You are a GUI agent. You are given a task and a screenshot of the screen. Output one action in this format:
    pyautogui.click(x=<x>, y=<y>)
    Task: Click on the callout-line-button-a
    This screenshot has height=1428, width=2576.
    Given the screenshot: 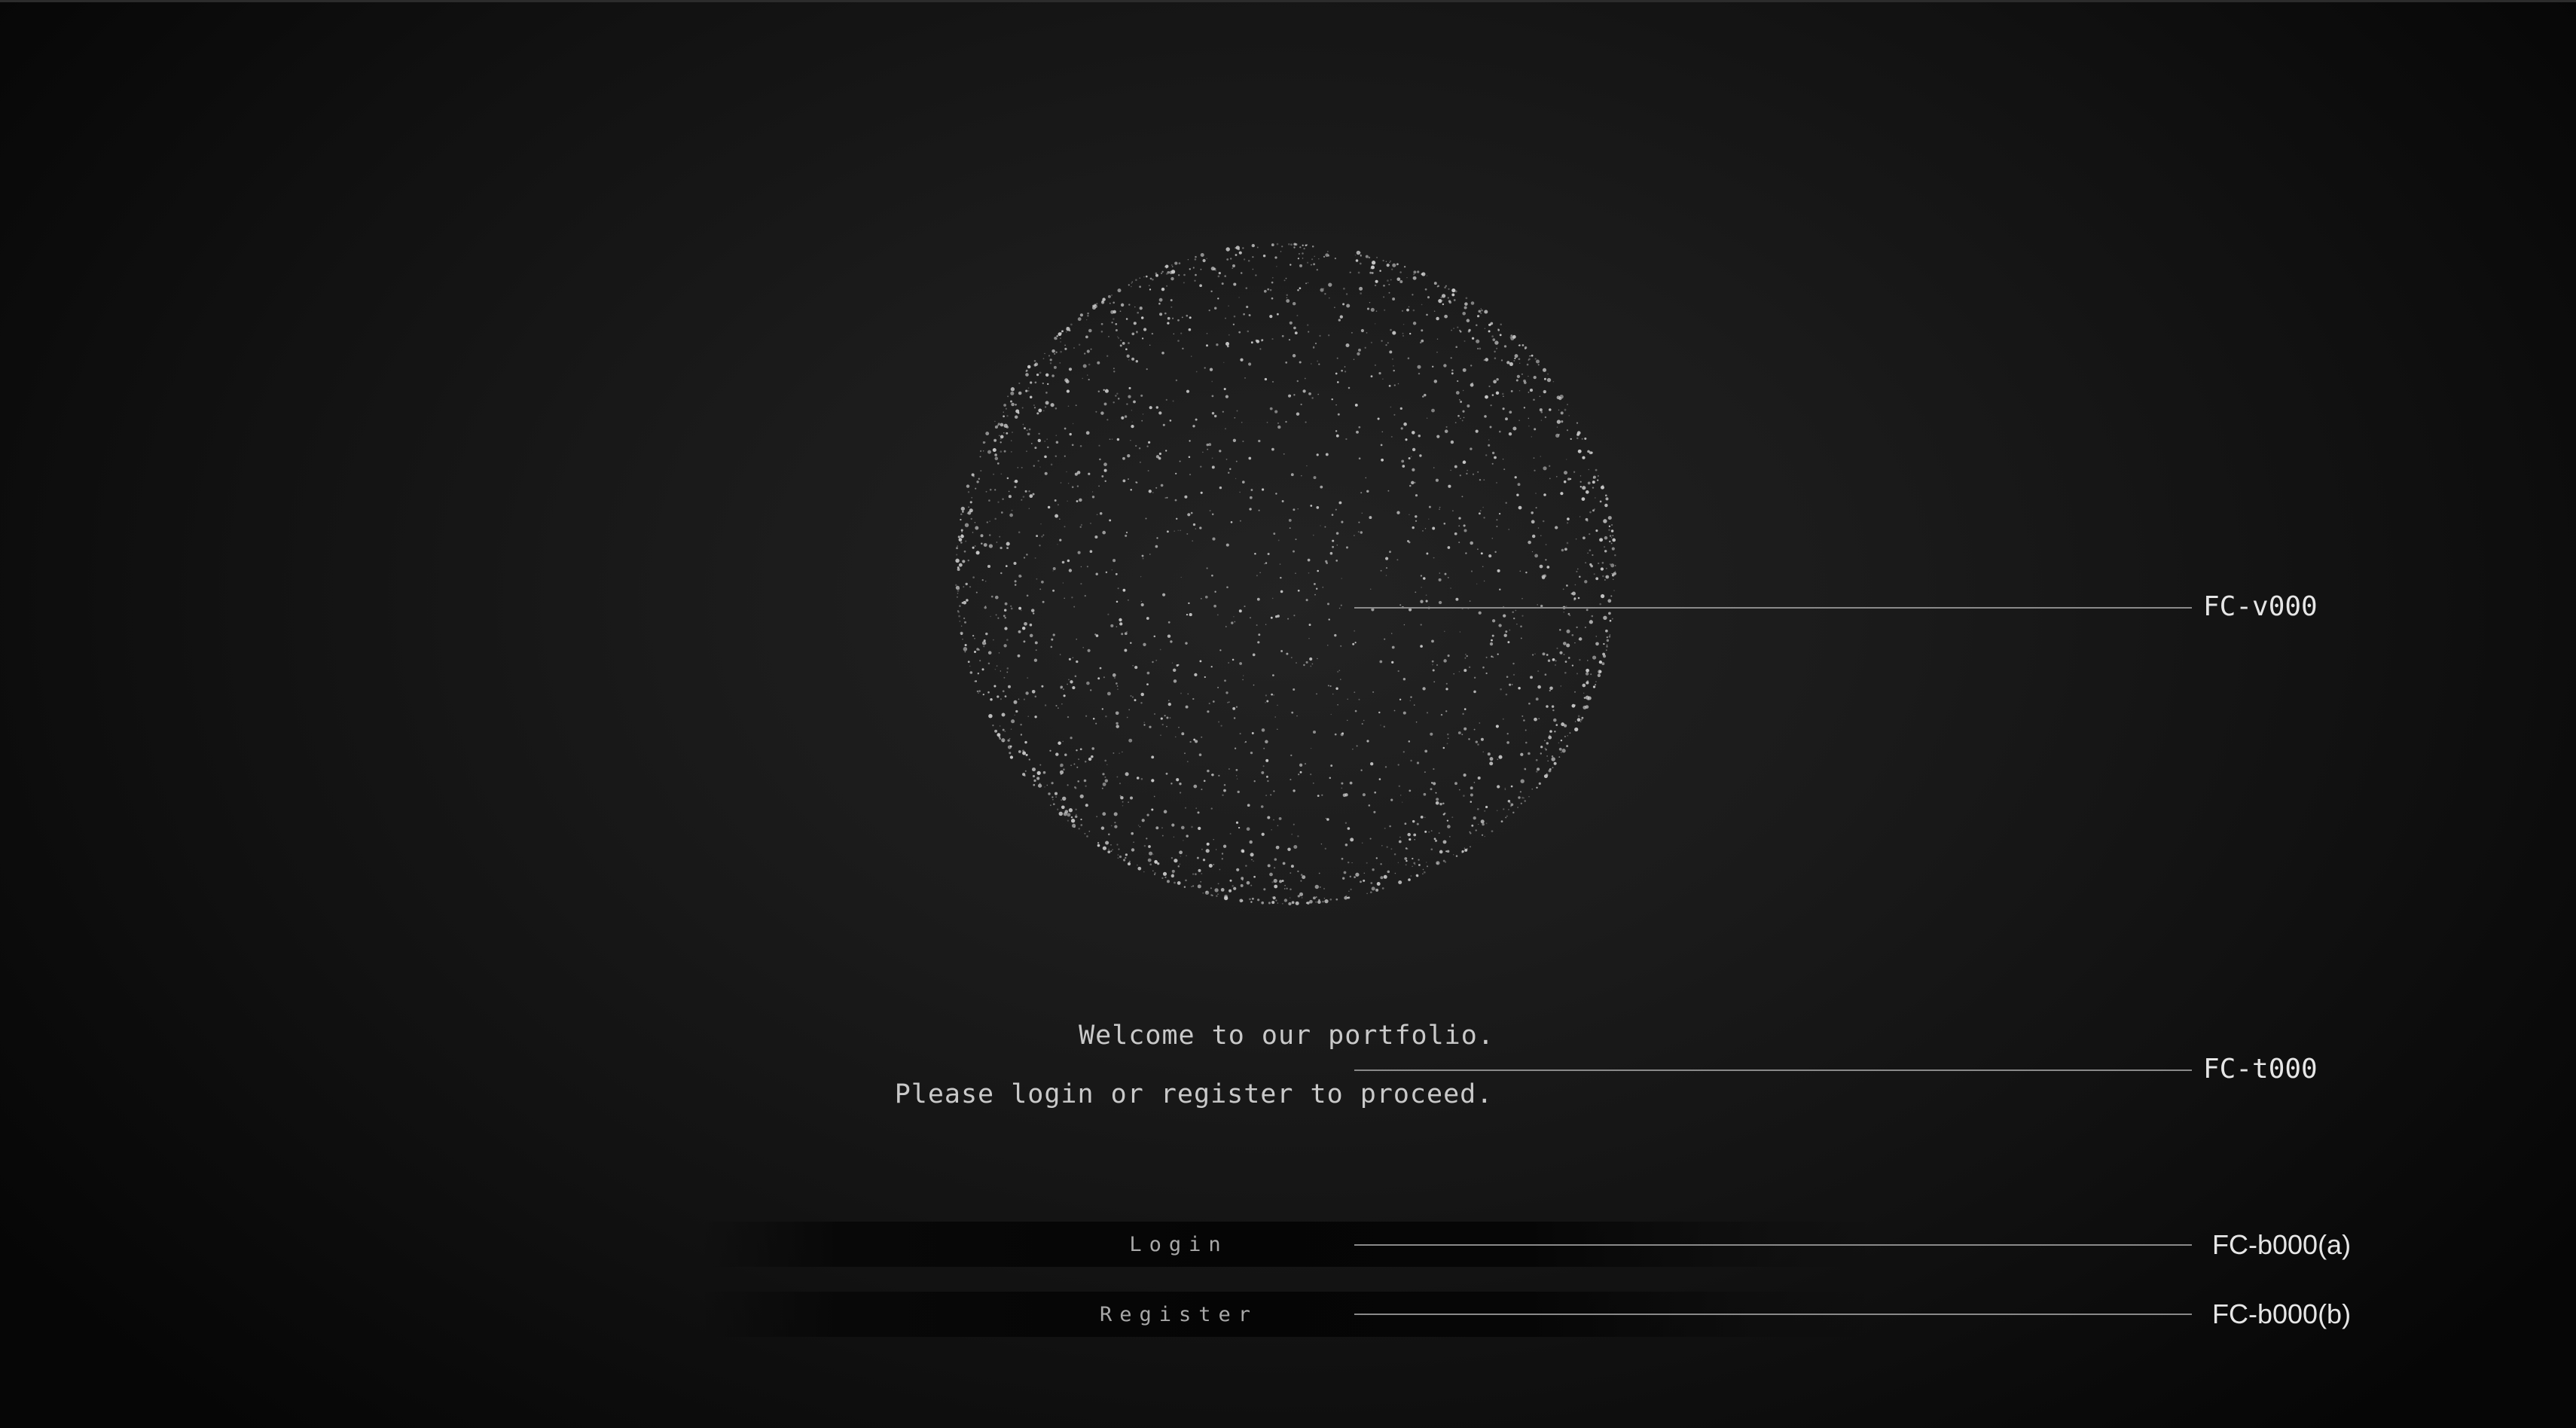 What is the action you would take?
    pyautogui.click(x=1773, y=1245)
    